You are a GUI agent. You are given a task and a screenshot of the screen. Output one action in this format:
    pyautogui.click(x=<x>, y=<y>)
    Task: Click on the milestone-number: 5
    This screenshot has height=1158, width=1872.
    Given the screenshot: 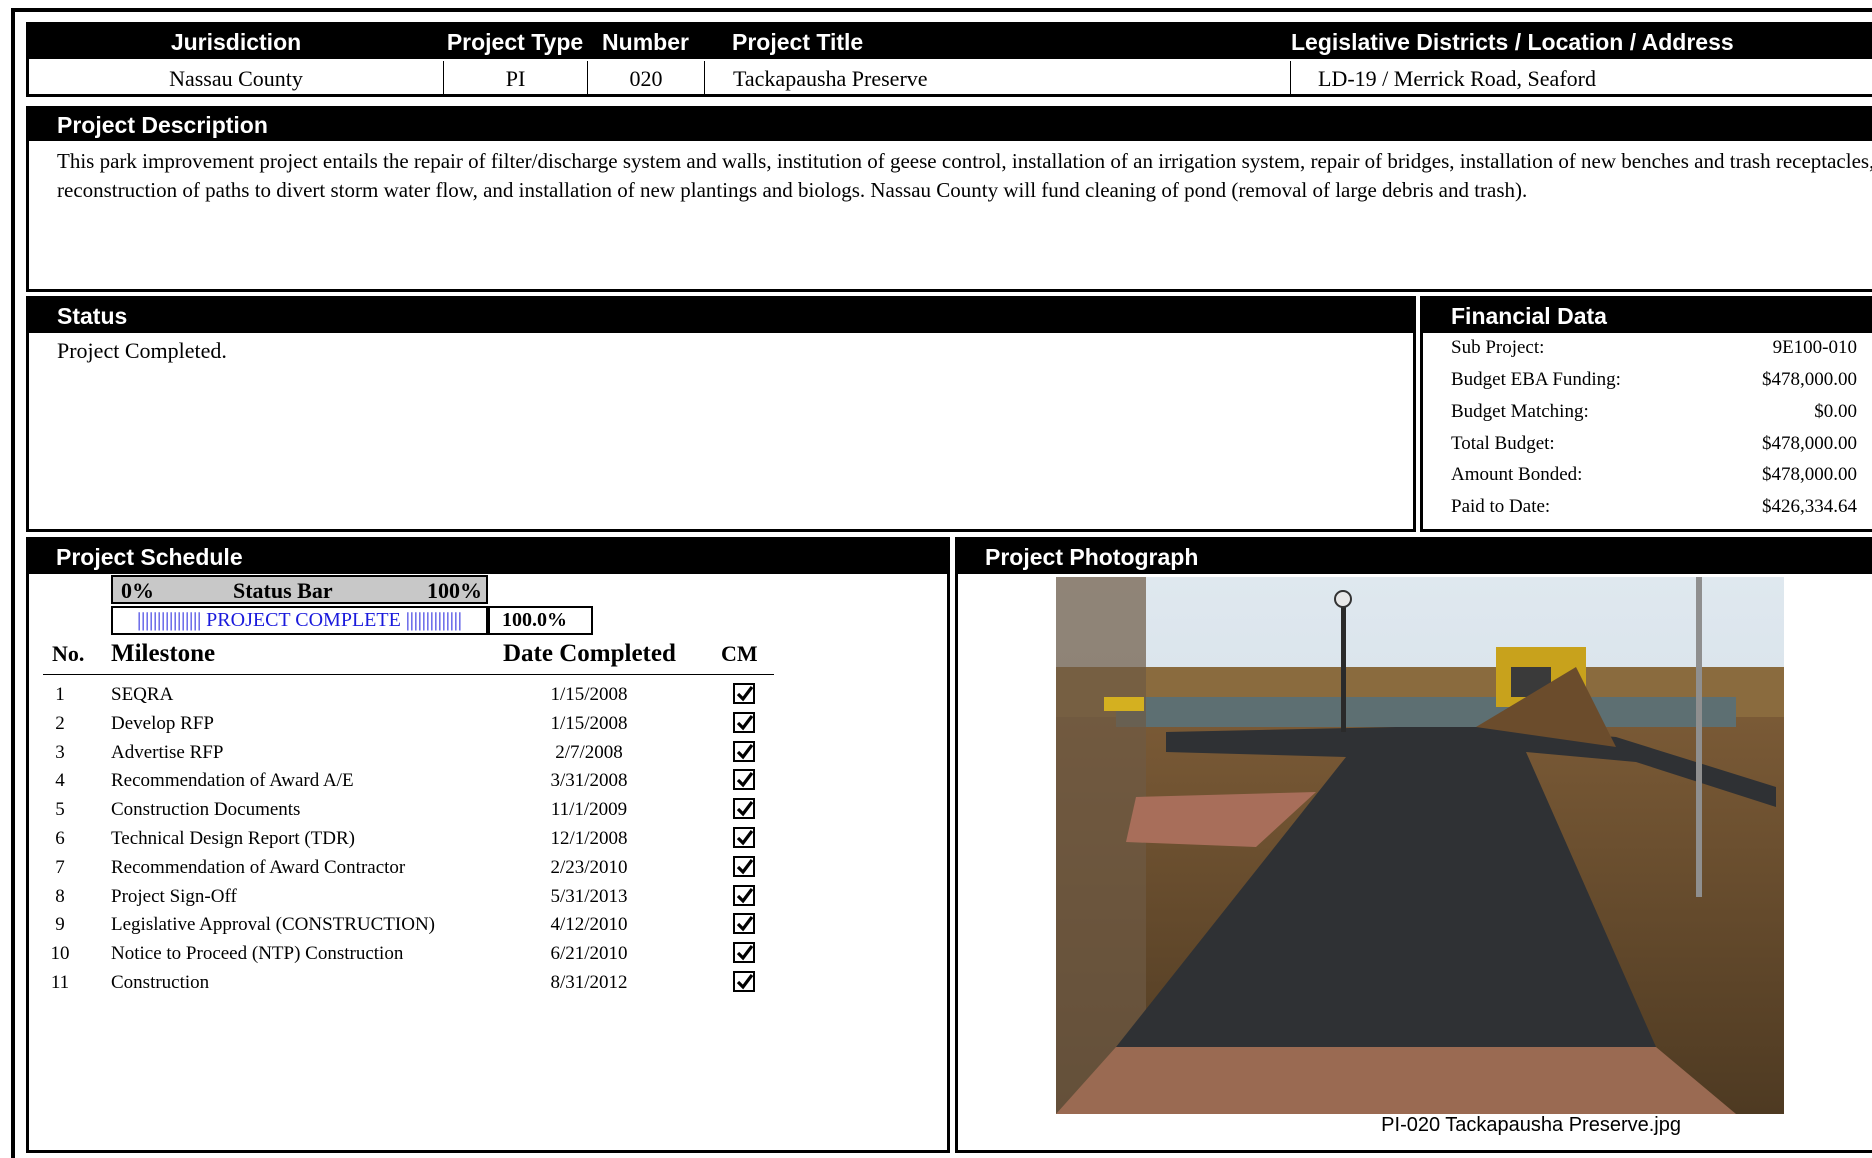 What is the action you would take?
    pyautogui.click(x=60, y=810)
    